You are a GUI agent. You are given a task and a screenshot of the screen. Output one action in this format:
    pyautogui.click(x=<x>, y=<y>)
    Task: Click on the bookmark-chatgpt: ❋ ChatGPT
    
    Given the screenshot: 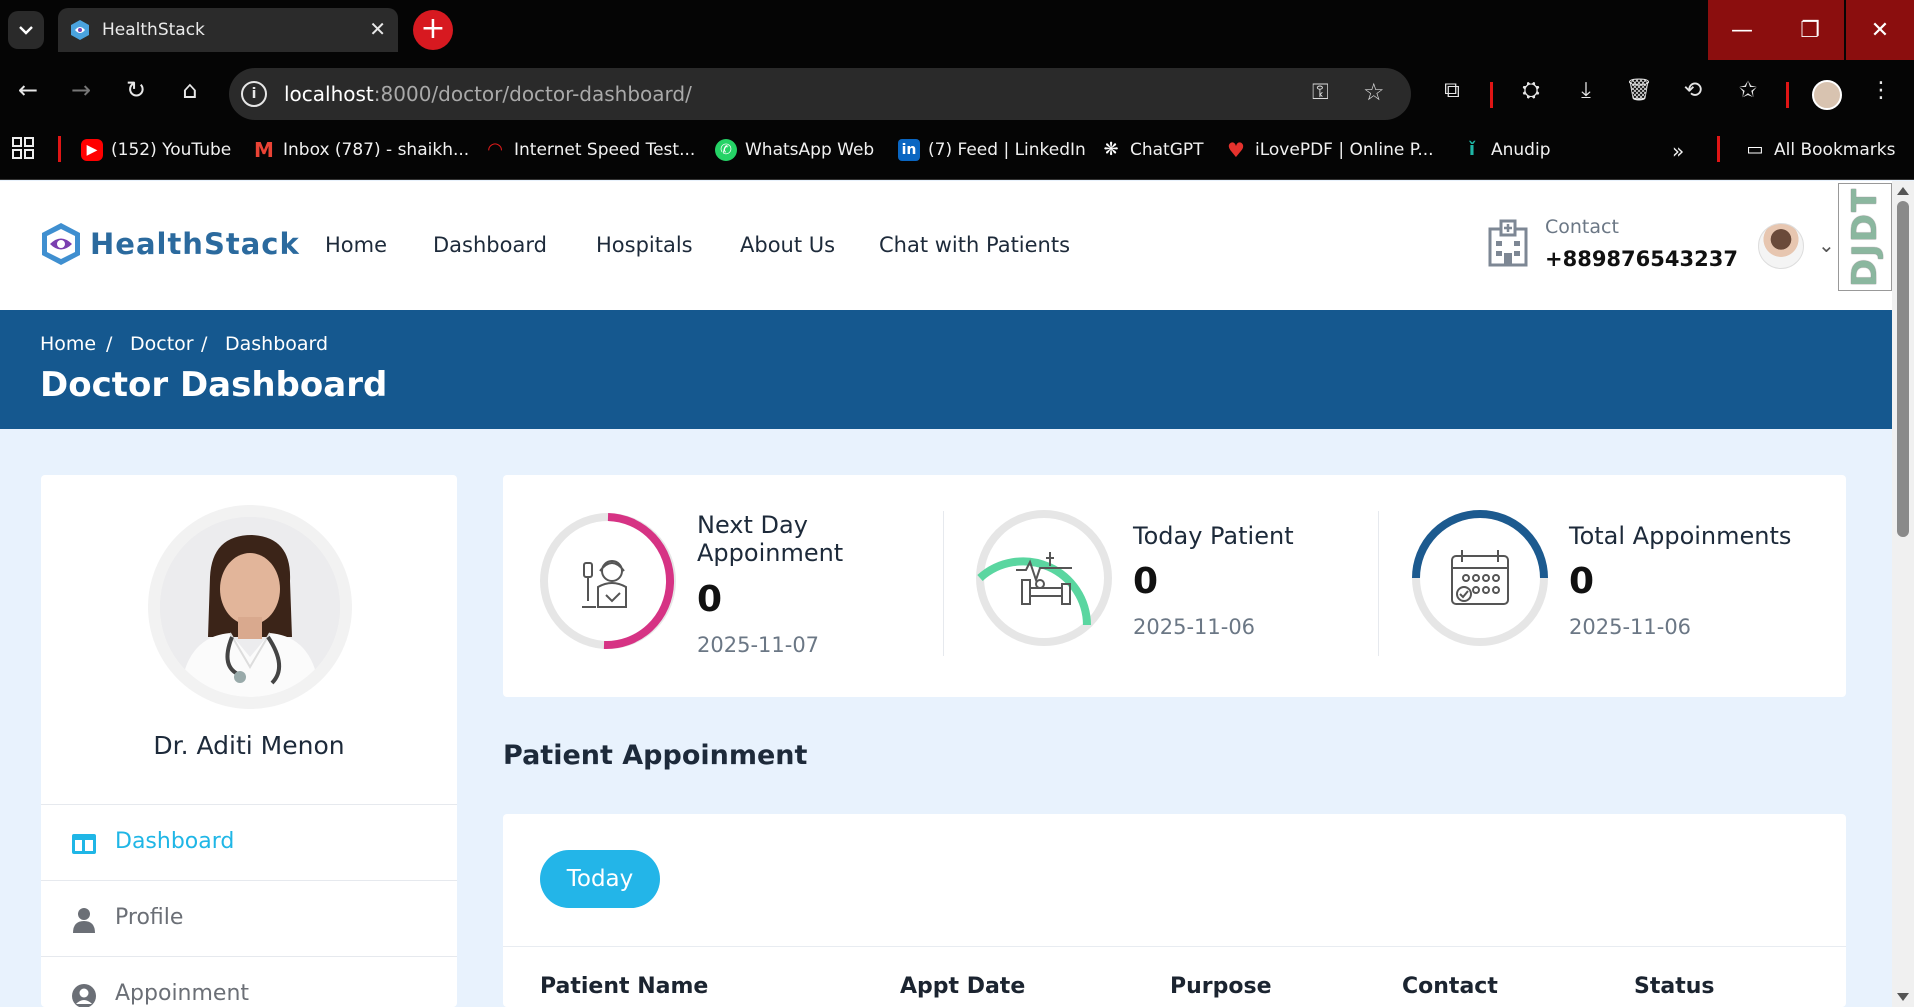 What is the action you would take?
    pyautogui.click(x=1151, y=150)
    